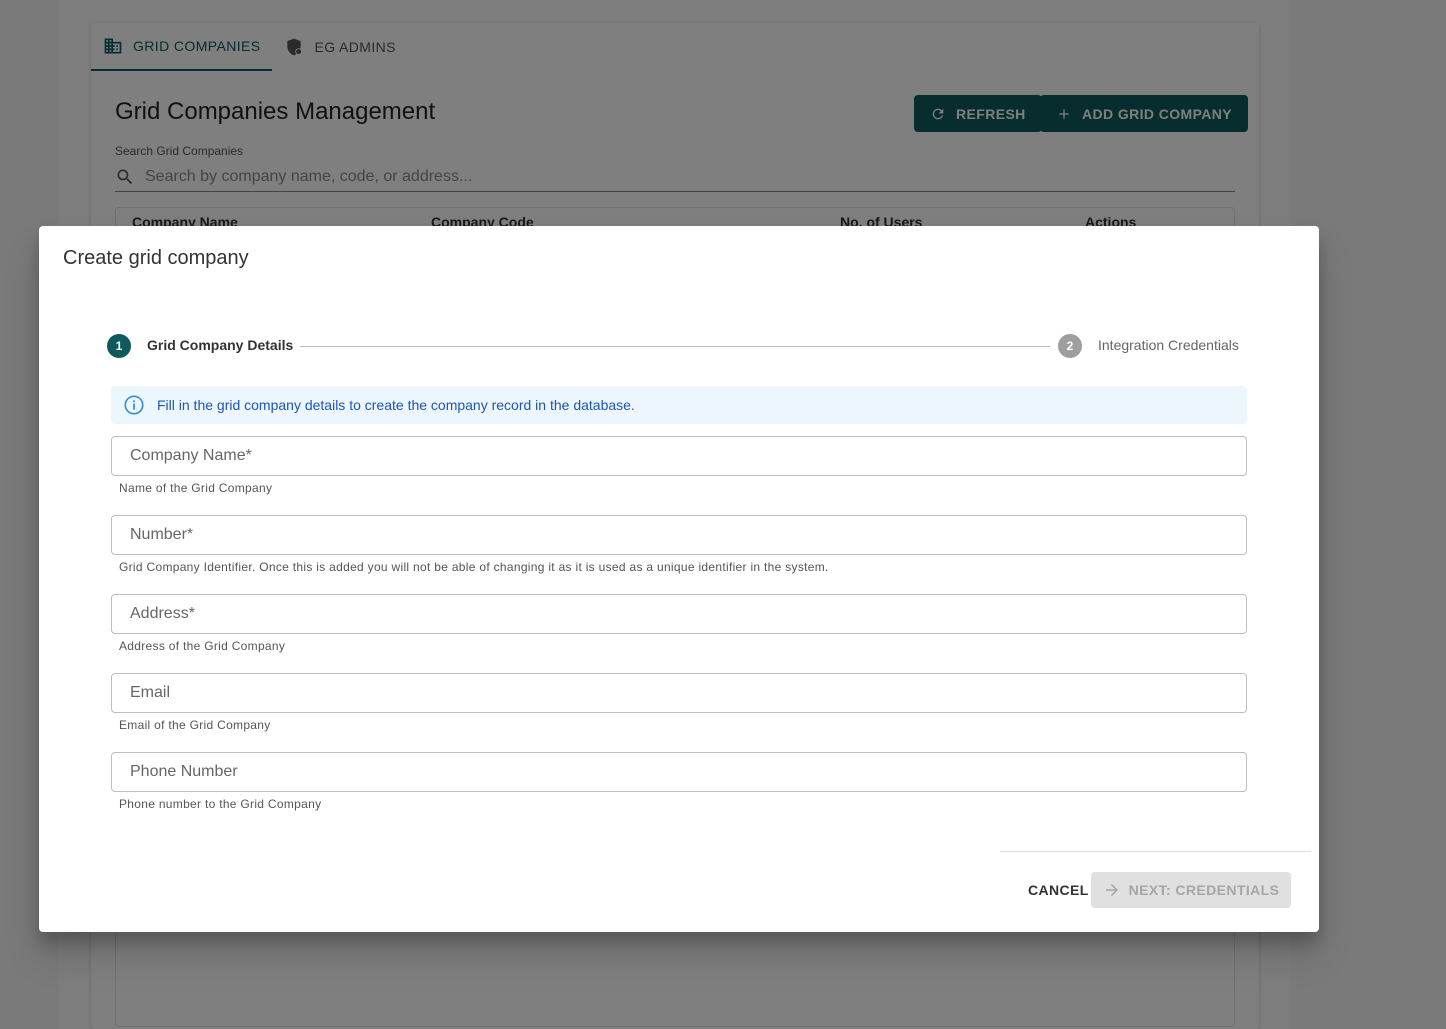 This screenshot has width=1446, height=1029. Describe the element at coordinates (1204, 890) in the screenshot. I see `next-label: NEXT: CREDENTIALS` at that location.